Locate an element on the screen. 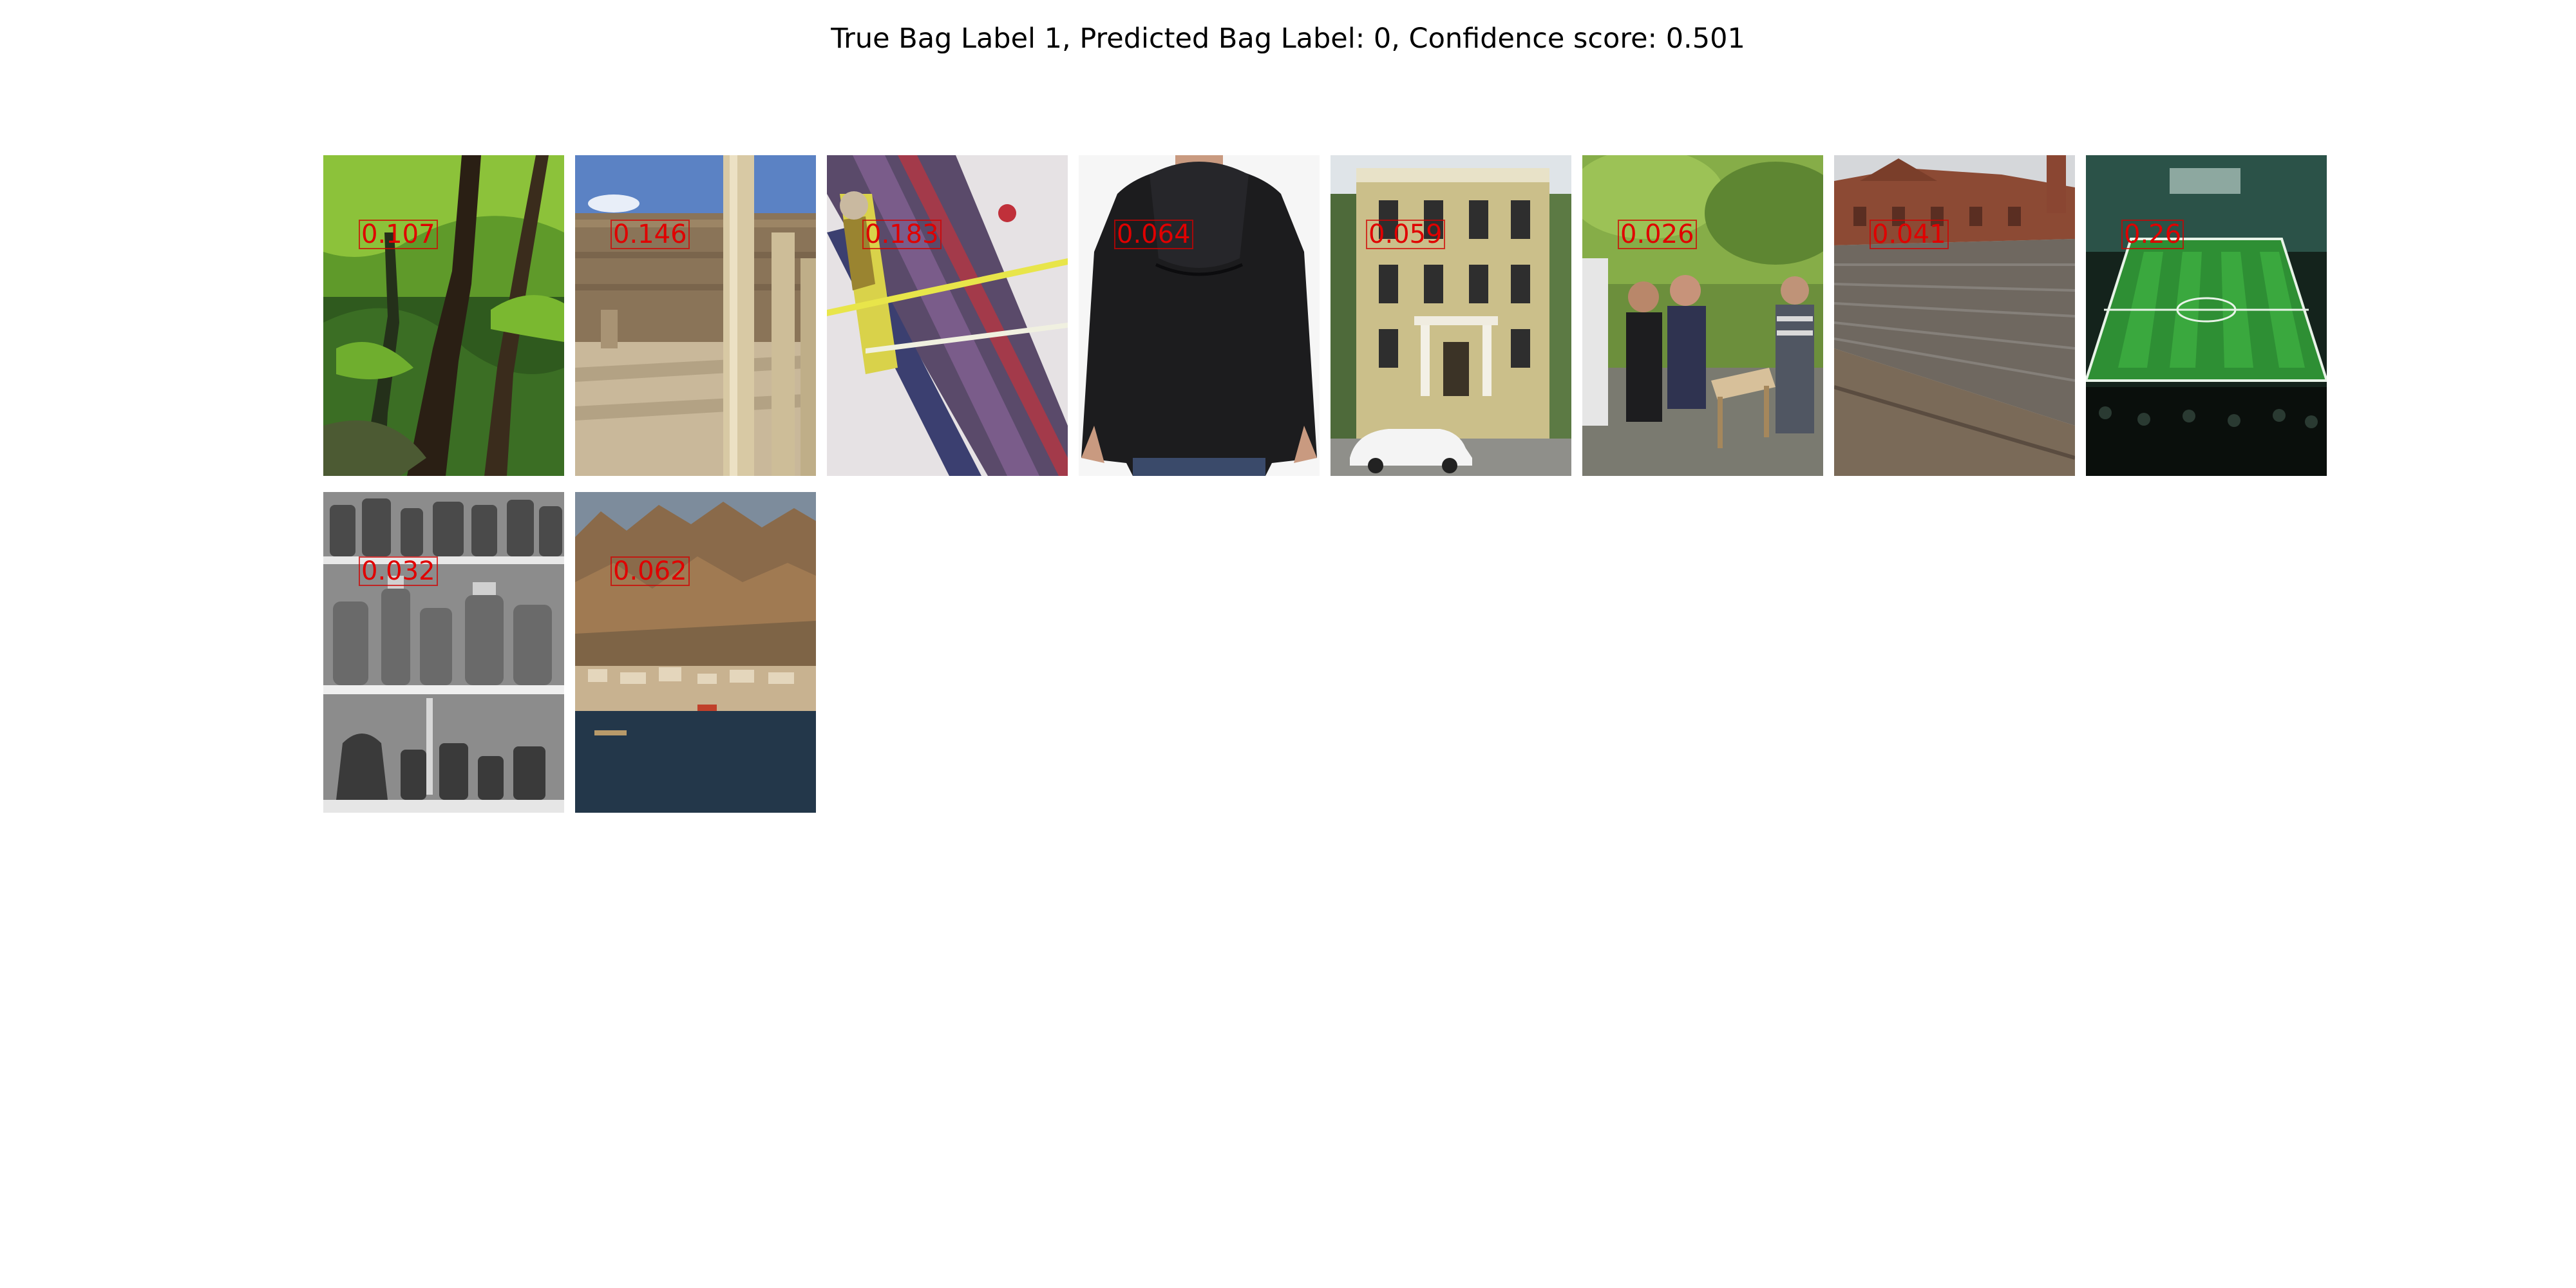 Image resolution: width=2576 pixels, height=1288 pixels. instance-image-2: 0.146 is located at coordinates (695, 315).